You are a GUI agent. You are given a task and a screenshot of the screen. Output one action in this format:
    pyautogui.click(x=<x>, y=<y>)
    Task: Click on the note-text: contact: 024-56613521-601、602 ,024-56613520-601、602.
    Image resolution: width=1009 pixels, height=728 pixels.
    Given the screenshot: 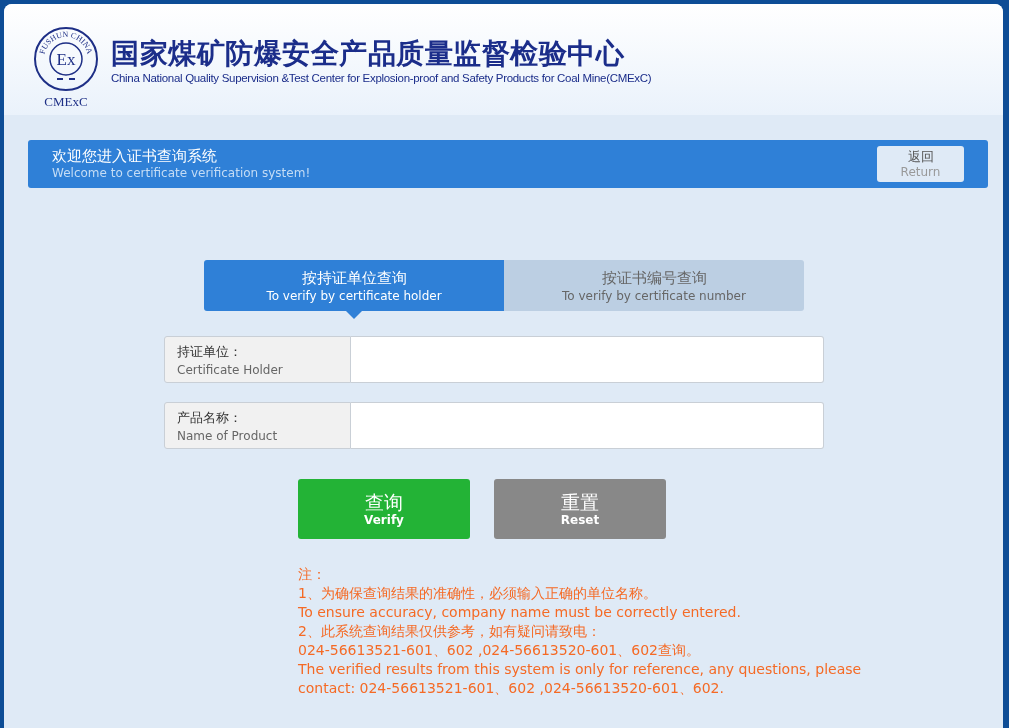 What is the action you would take?
    pyautogui.click(x=511, y=688)
    